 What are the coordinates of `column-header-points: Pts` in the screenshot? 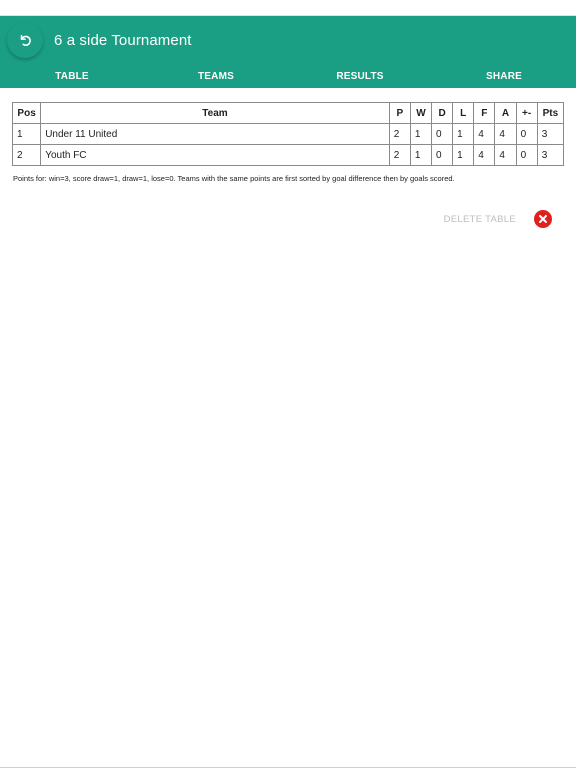 It's located at (550, 113).